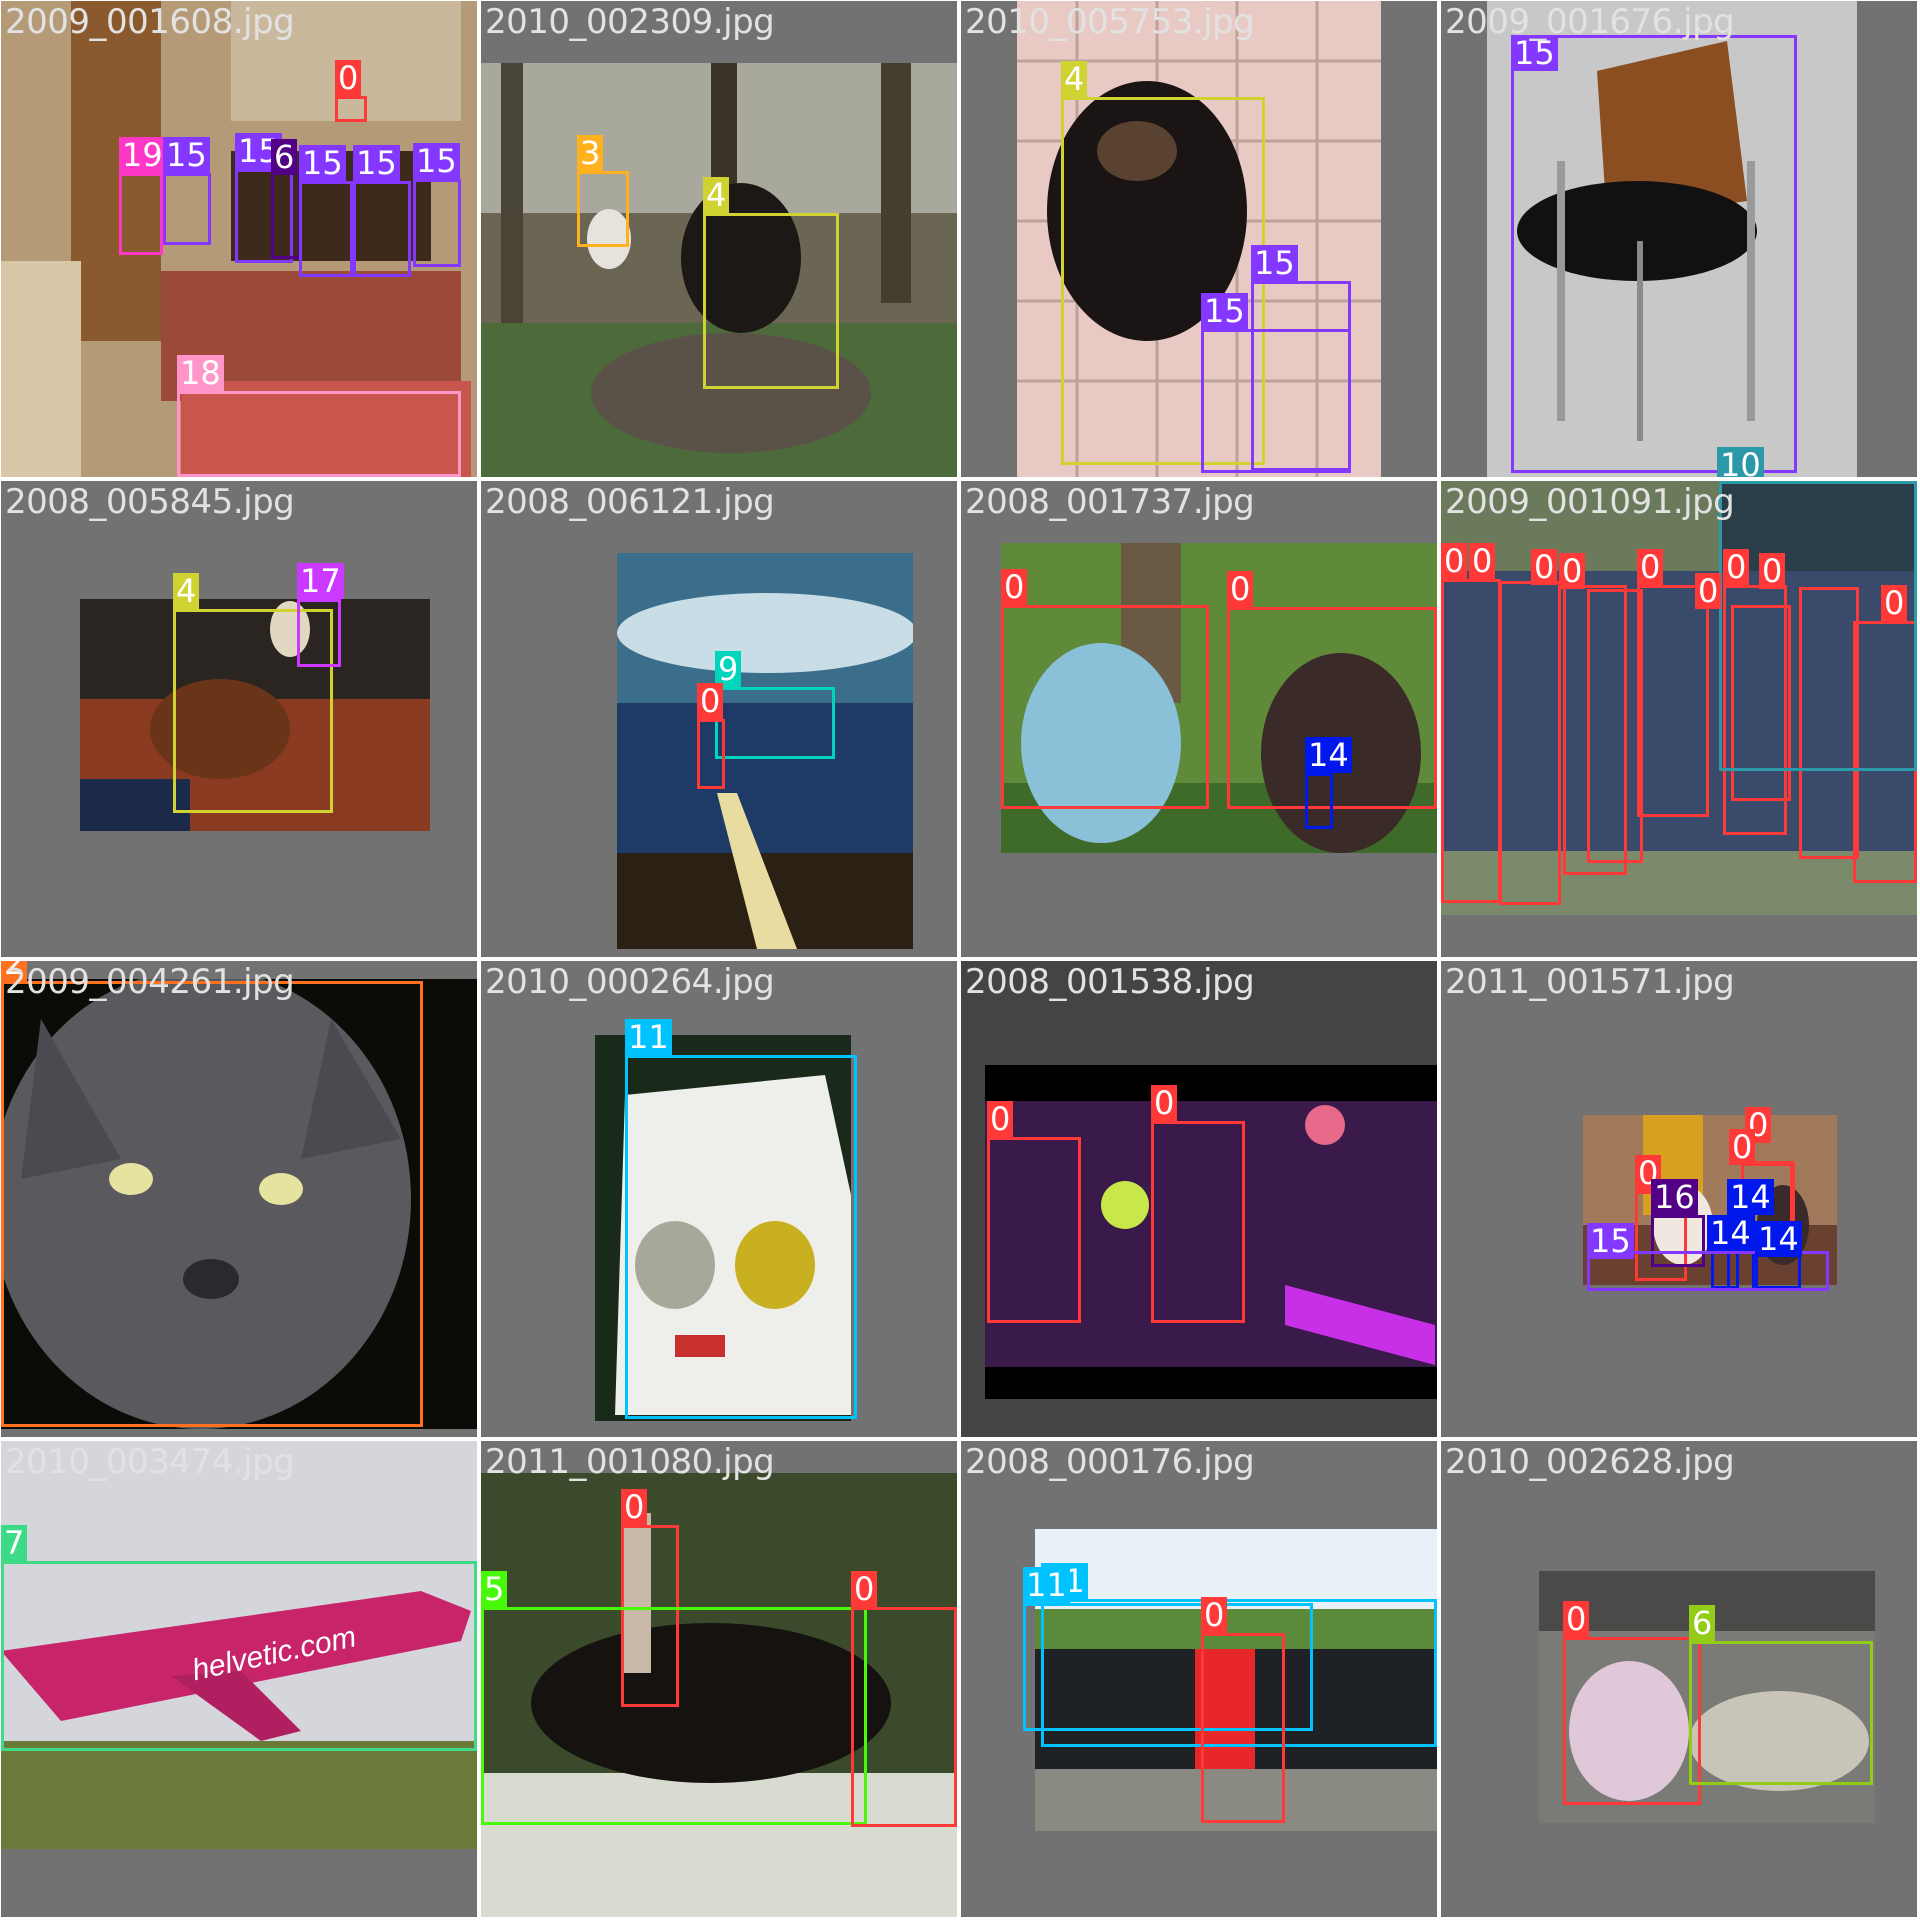  Describe the element at coordinates (142, 155) in the screenshot. I see `bbox-label: 19` at that location.